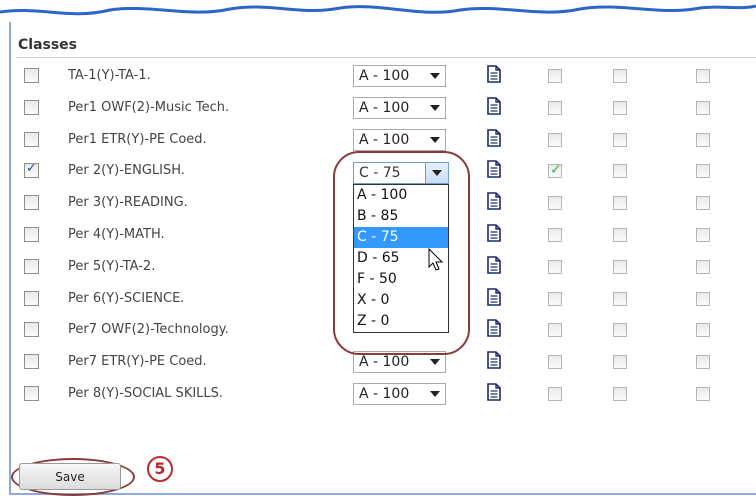 The width and height of the screenshot is (756, 496). Describe the element at coordinates (137, 139) in the screenshot. I see `class-name: Per1 ETR(Y)-PE Coed.` at that location.